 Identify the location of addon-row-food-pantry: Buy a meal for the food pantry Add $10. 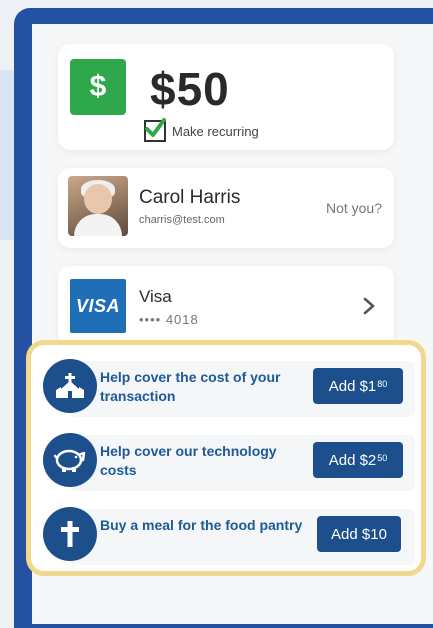
(229, 537).